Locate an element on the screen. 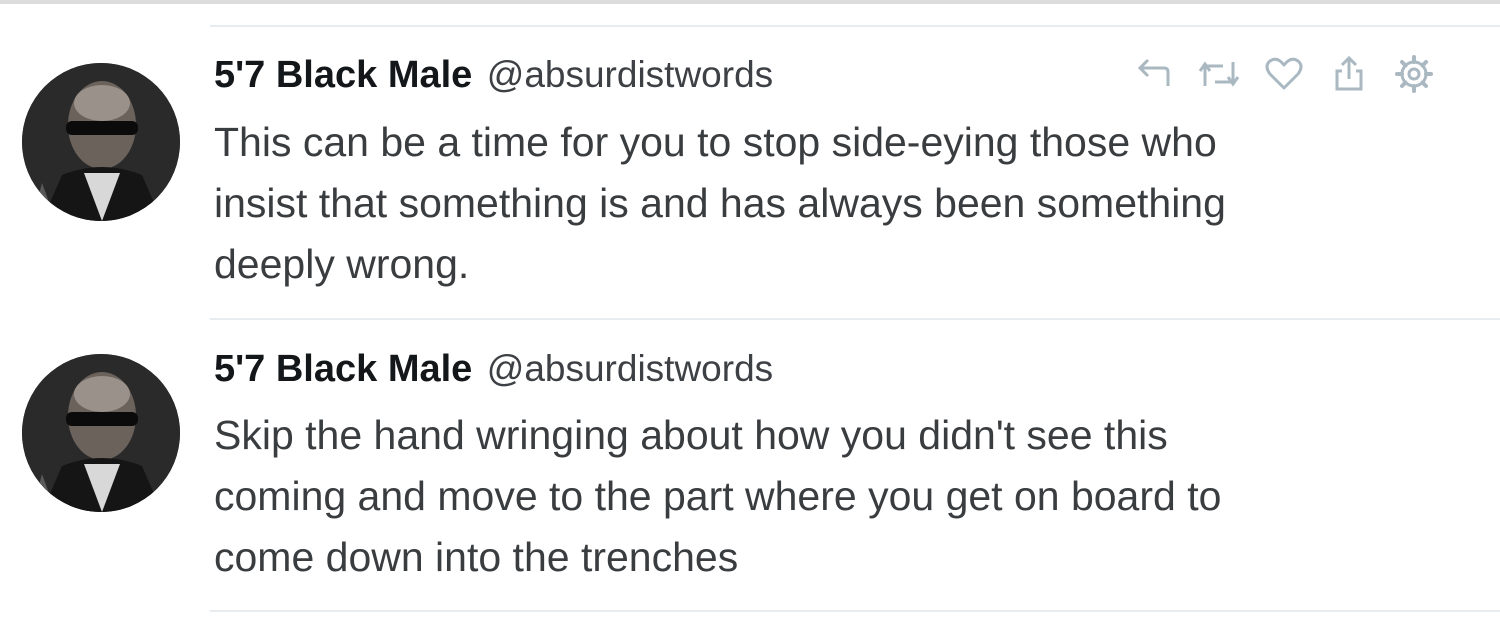  retweet-icon is located at coordinates (1219, 74).